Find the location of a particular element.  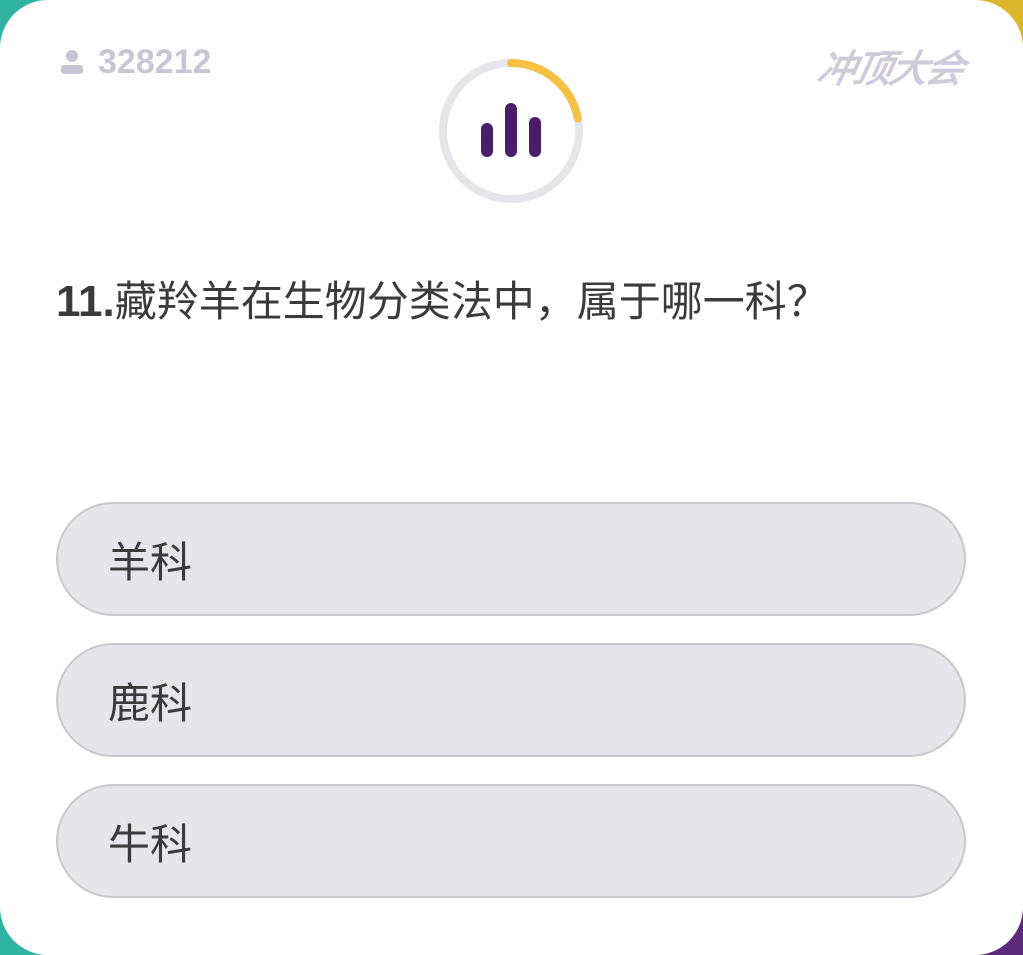

answer-option-label: 羊科 is located at coordinates (150, 562).